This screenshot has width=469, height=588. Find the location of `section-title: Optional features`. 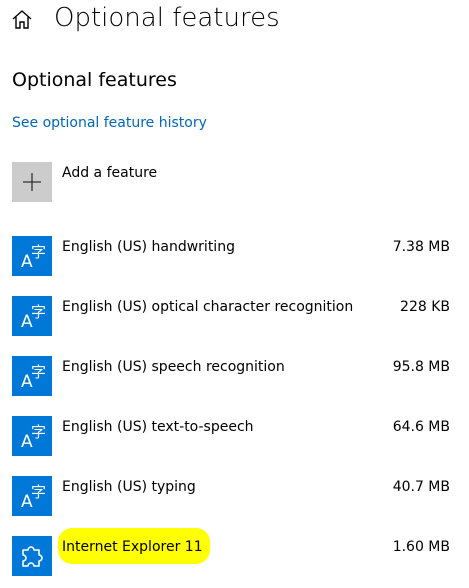

section-title: Optional features is located at coordinates (94, 80).